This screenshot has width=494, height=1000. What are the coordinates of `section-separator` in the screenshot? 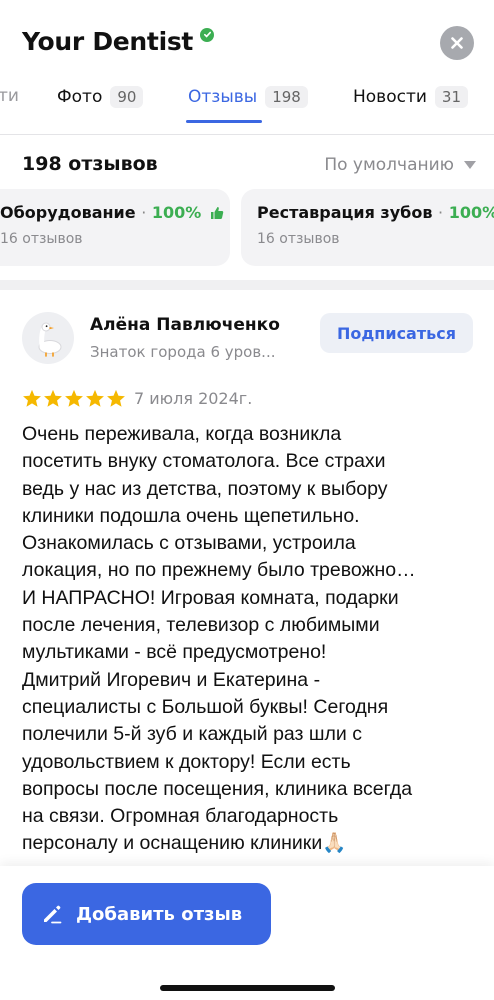 It's located at (247, 285).